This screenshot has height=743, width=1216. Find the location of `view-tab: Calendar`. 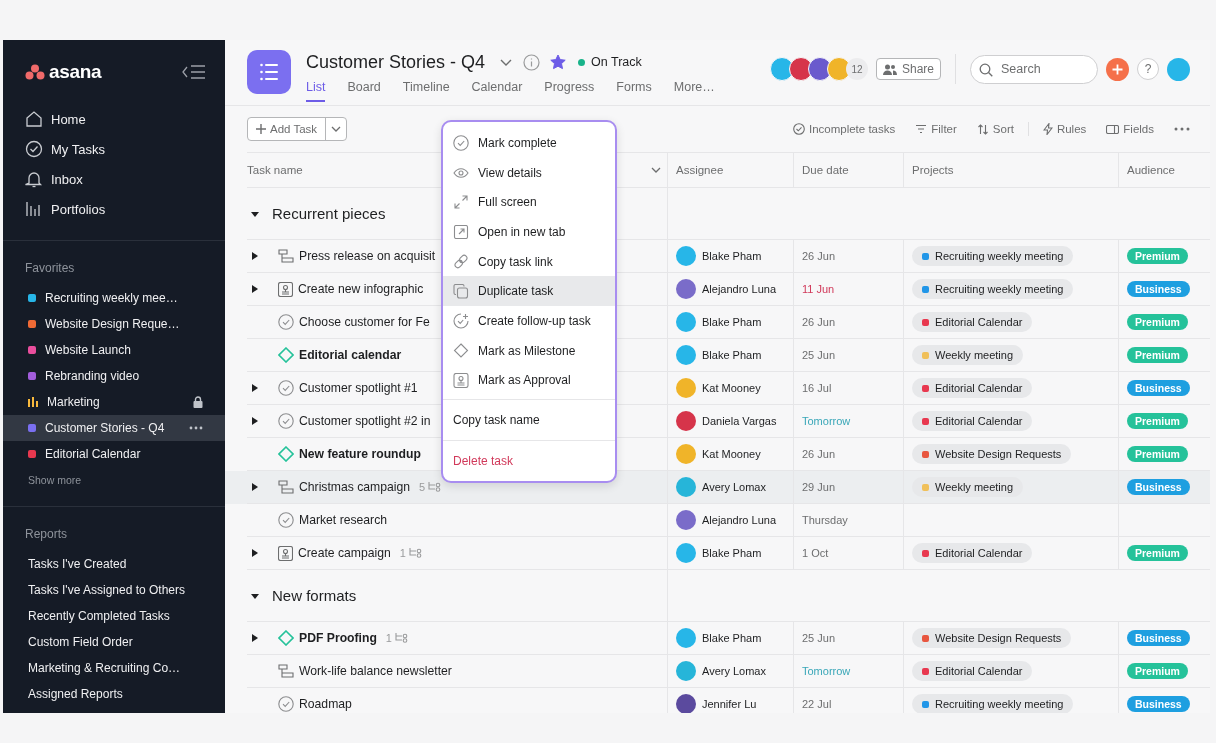

view-tab: Calendar is located at coordinates (497, 91).